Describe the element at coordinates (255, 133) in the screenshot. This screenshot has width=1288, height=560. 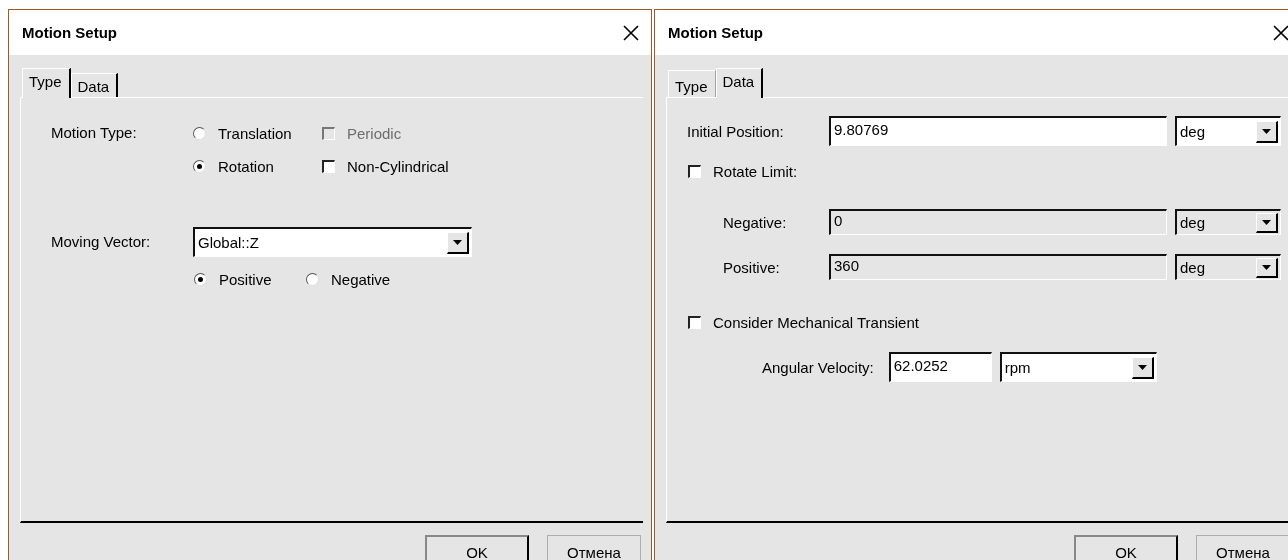
I see `radio-label: Translation` at that location.